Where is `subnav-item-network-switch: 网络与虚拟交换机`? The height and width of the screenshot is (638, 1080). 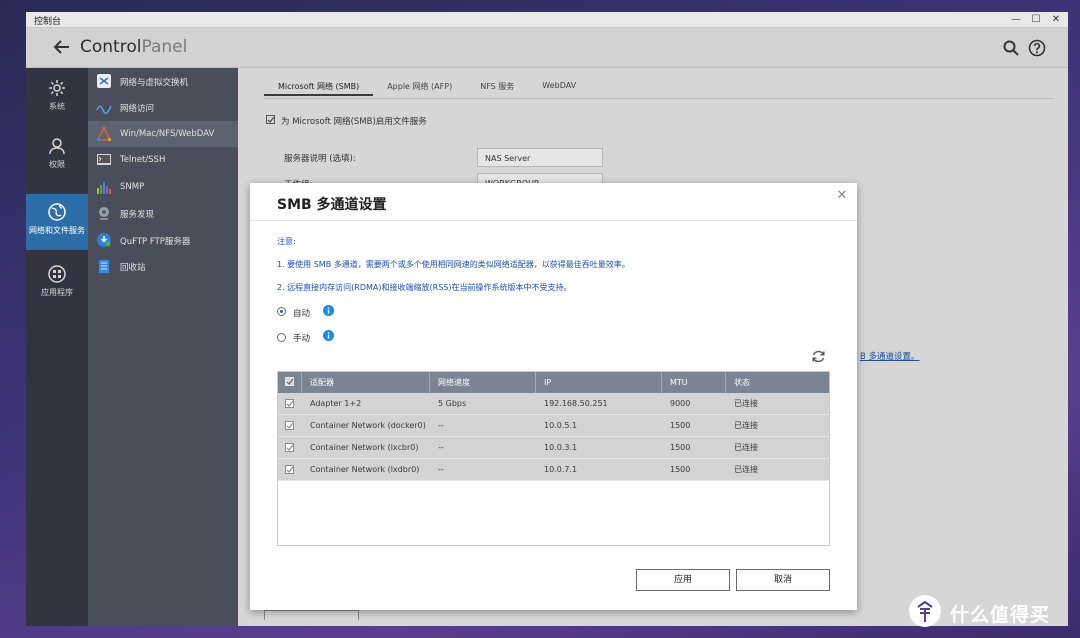
subnav-item-network-switch: 网络与虚拟交换机 is located at coordinates (163, 81).